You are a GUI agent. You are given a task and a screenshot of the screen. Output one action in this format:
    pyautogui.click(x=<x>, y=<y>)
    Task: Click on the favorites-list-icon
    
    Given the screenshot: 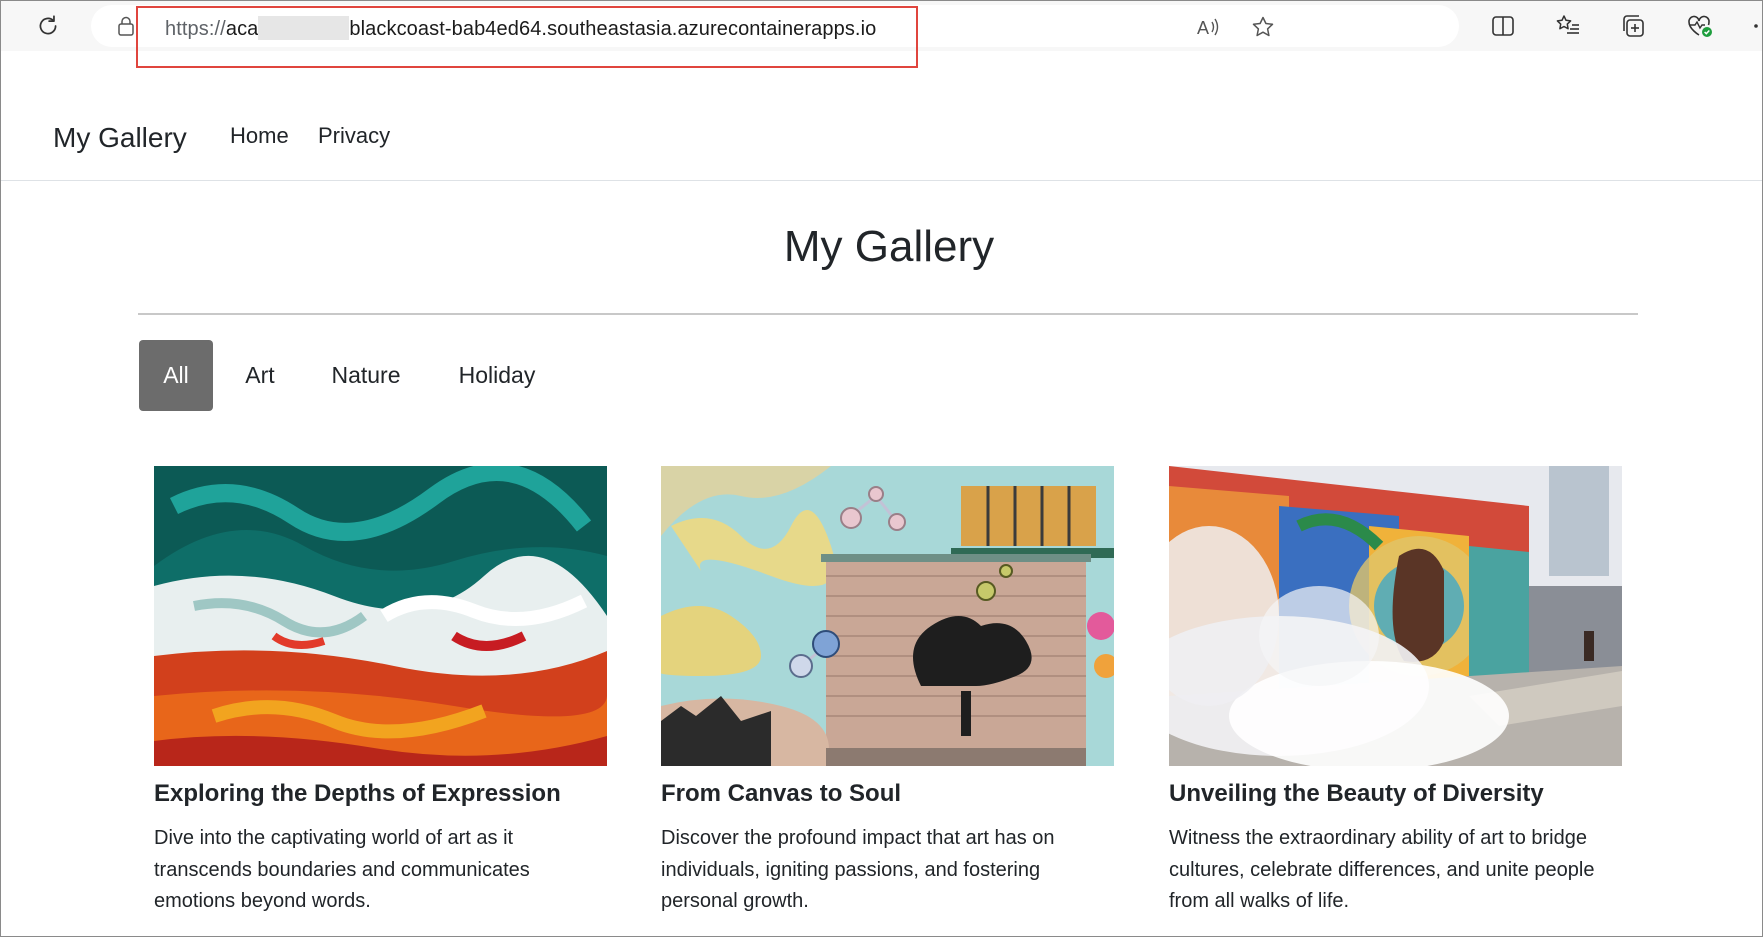 What is the action you would take?
    pyautogui.click(x=1568, y=26)
    